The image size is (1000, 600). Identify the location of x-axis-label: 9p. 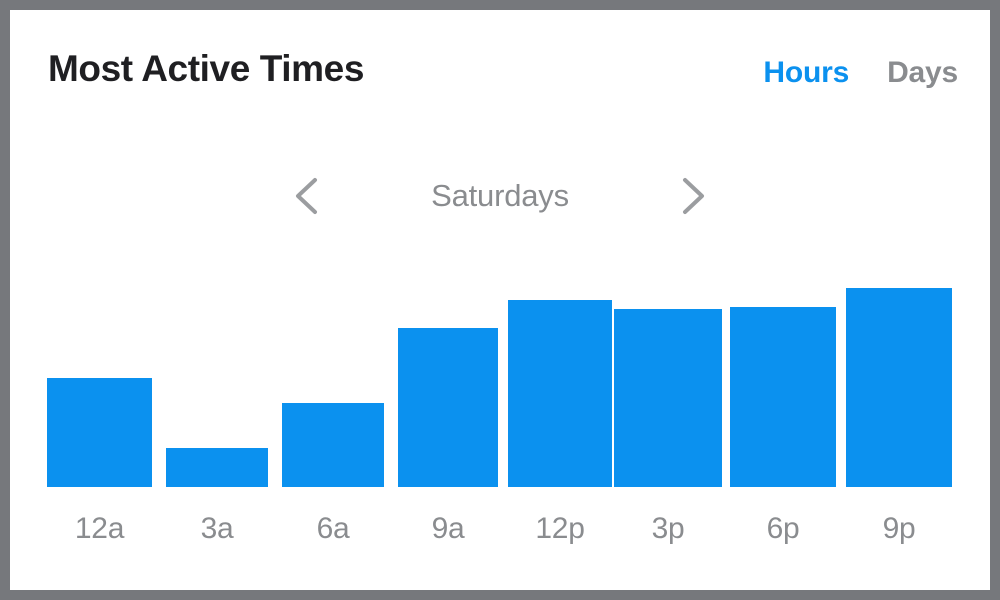
(899, 528).